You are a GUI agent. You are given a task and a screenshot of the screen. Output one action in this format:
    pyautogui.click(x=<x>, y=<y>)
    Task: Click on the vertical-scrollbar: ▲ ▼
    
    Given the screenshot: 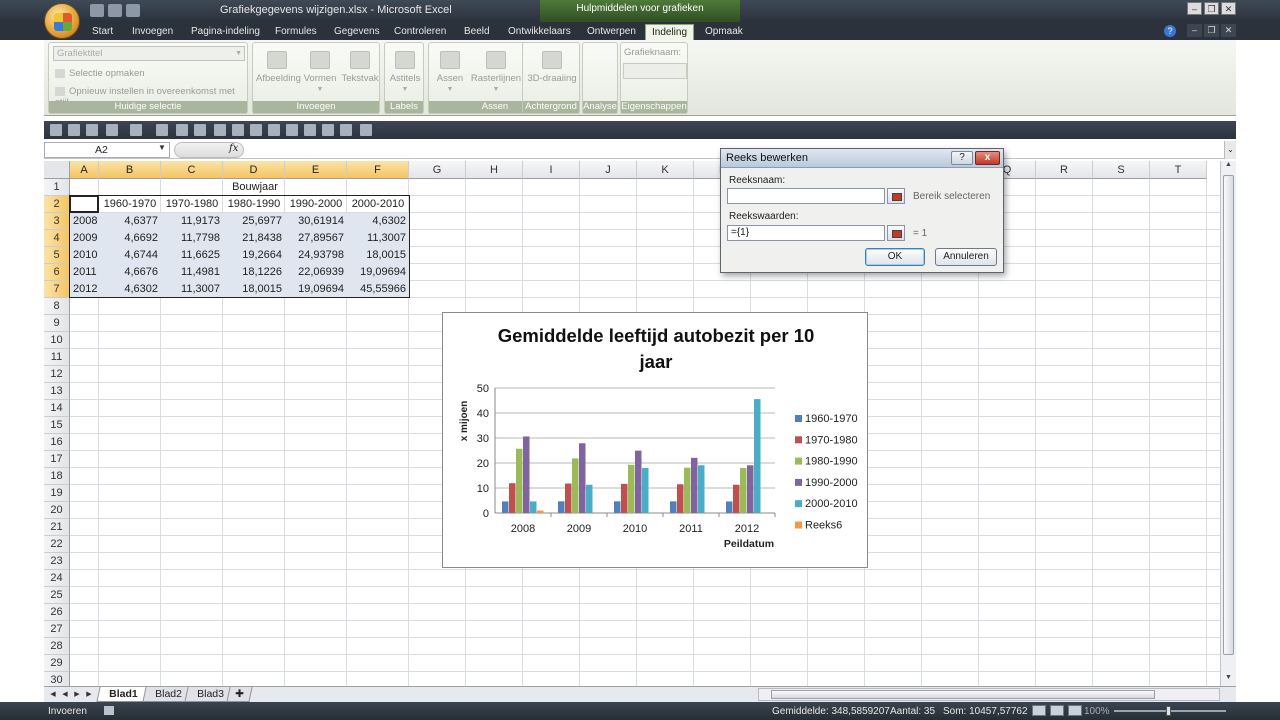 What is the action you would take?
    pyautogui.click(x=1228, y=423)
    